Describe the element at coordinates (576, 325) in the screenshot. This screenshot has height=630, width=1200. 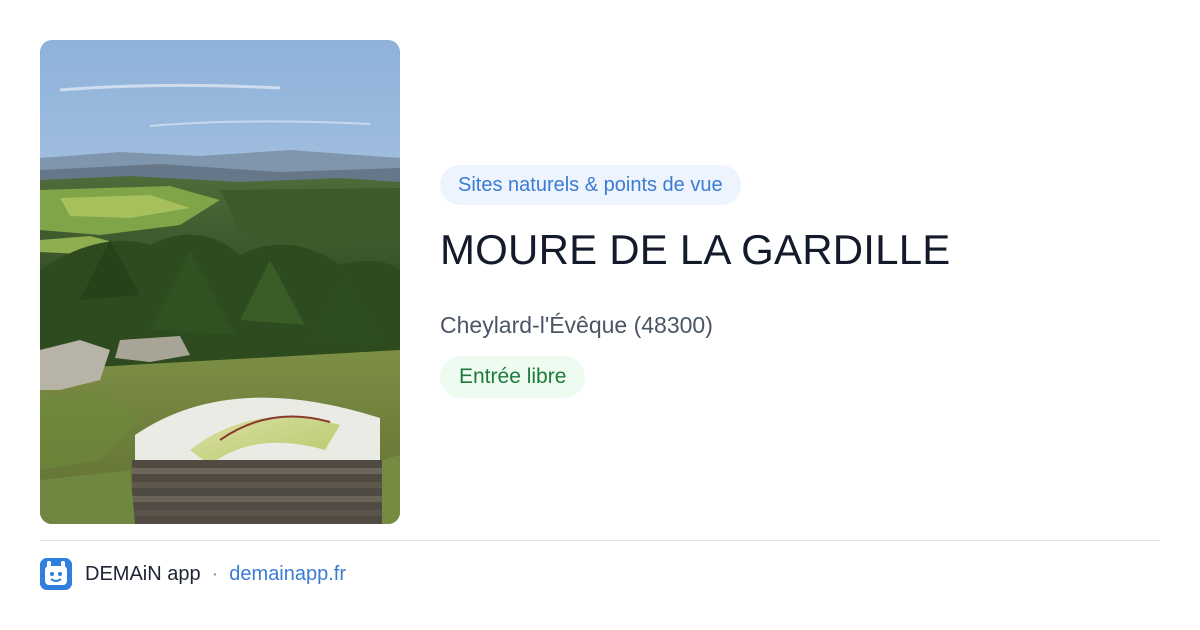
I see `place-location: Cheylard-l'Évêque (48300)` at that location.